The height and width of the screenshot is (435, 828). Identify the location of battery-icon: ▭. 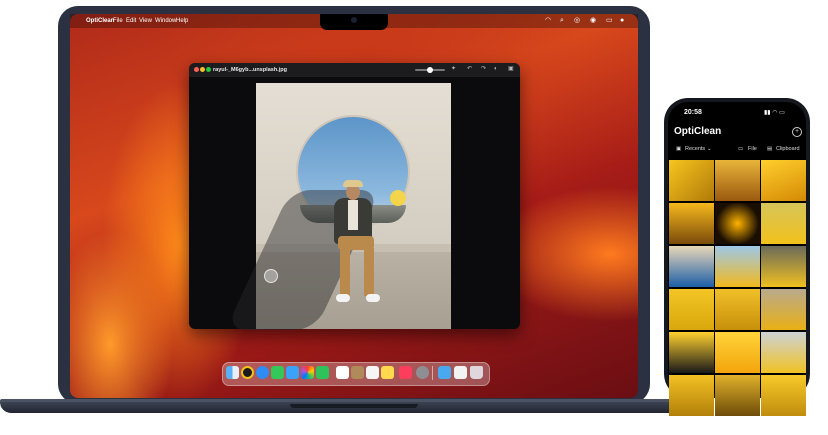
(609, 21).